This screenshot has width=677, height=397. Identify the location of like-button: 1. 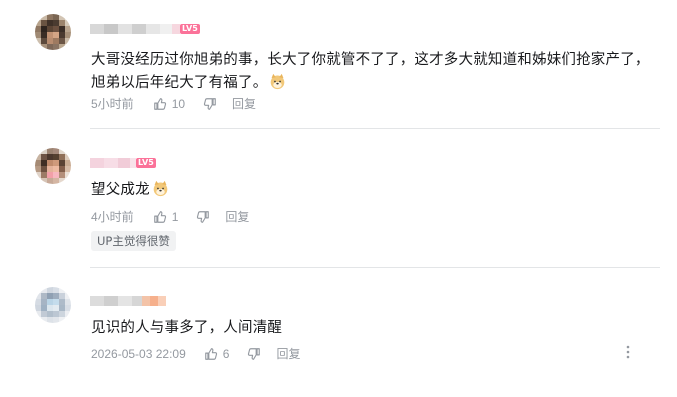
(166, 216).